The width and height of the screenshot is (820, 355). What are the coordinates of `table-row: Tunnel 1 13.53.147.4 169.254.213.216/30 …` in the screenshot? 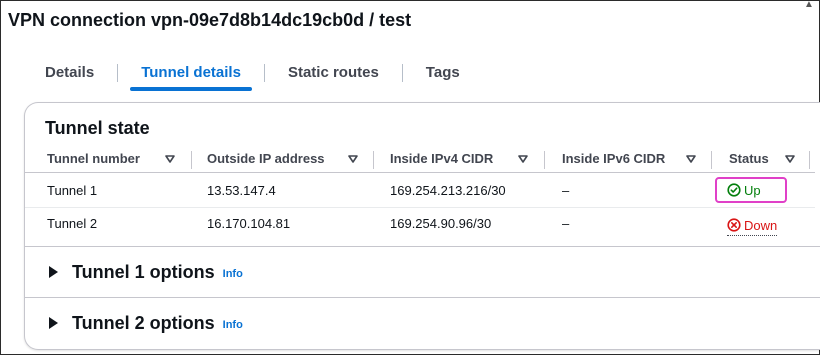 It's located at (420, 191).